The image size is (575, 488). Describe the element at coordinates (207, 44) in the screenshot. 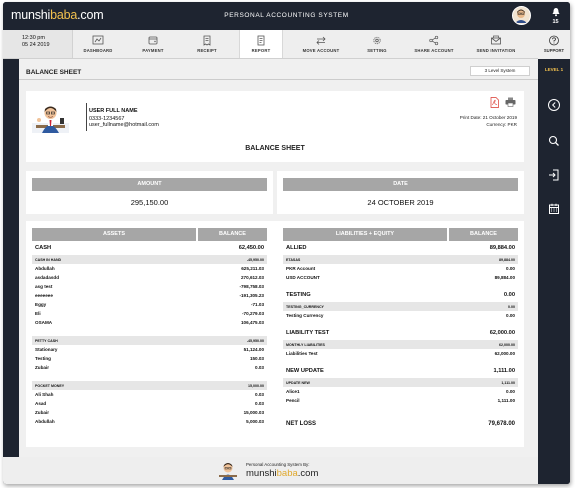

I see `nav-receipt: RECEIPT` at that location.